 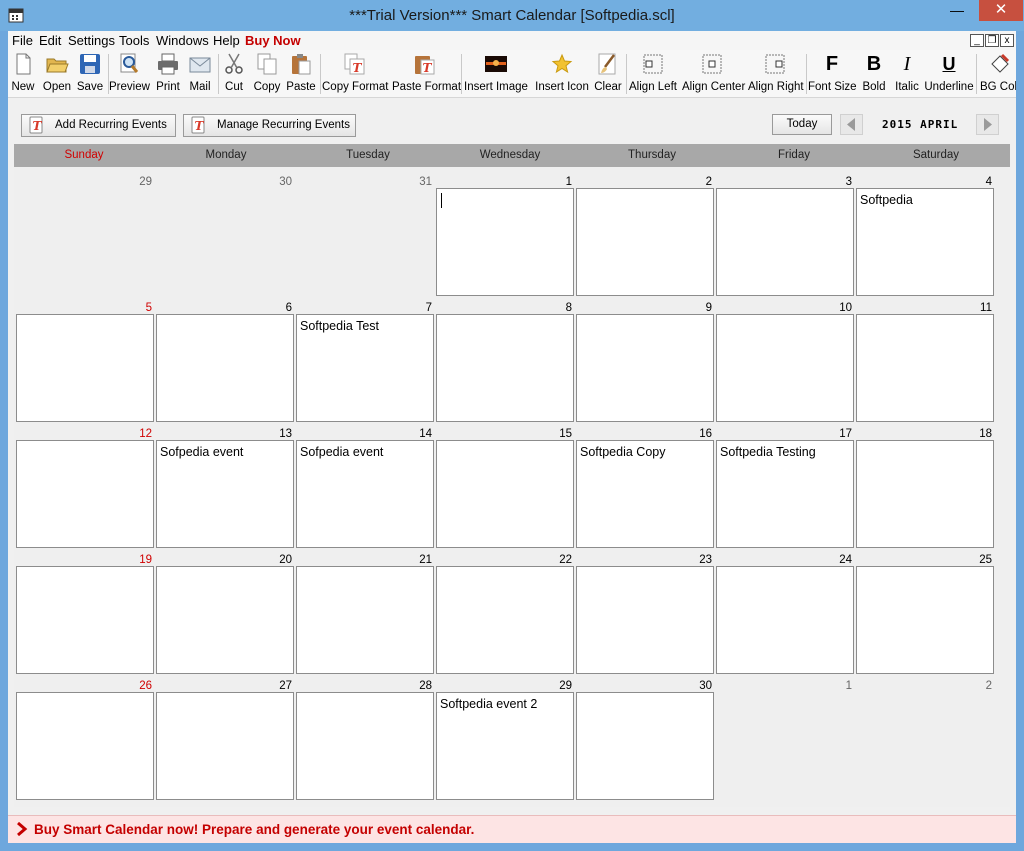 I want to click on toolbar-copy-button: Copy, so click(x=267, y=74).